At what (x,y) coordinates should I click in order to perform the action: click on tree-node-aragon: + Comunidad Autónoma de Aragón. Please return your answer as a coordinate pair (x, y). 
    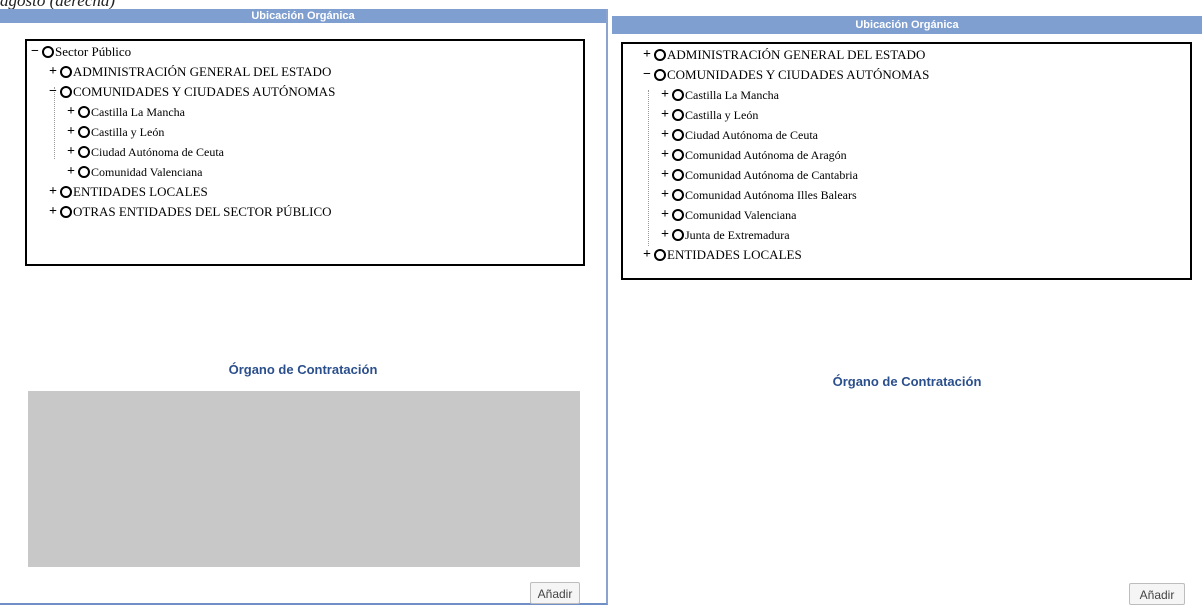
    Looking at the image, I should click on (753, 155).